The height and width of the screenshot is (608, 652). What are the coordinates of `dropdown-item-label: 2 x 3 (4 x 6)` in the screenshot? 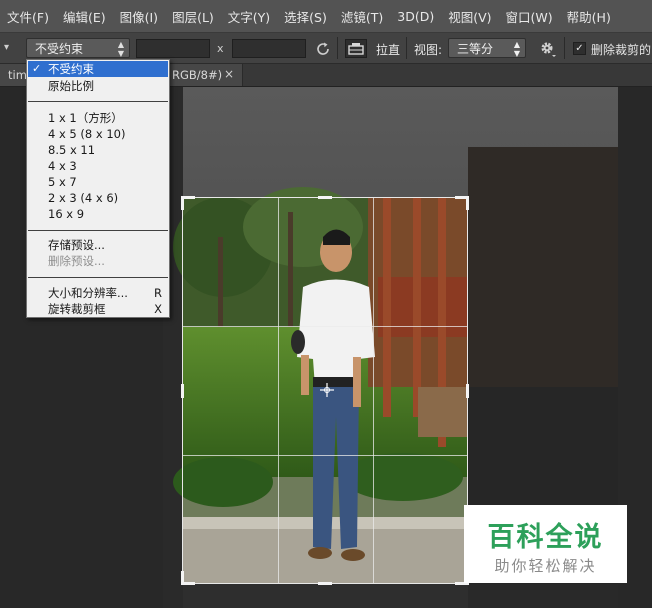 It's located at (83, 198).